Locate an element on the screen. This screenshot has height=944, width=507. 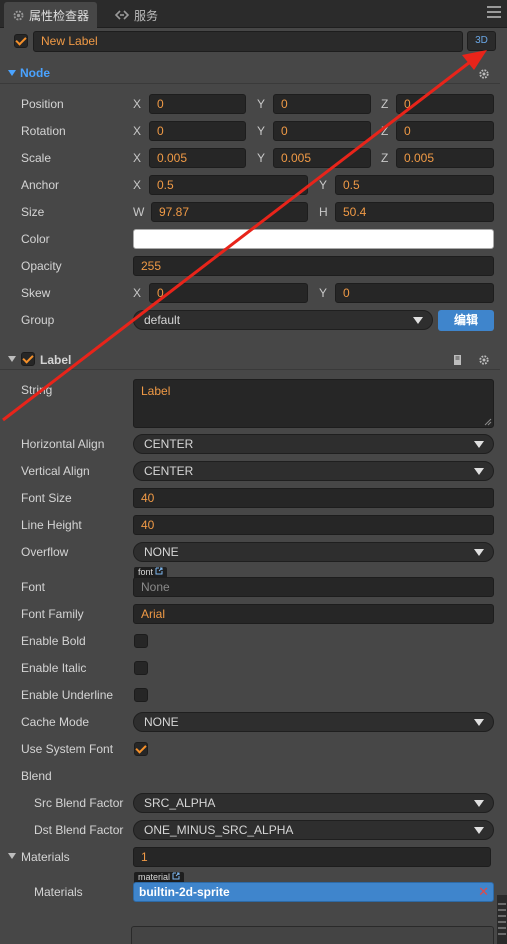
skew-y-axis: Y is located at coordinates (323, 293).